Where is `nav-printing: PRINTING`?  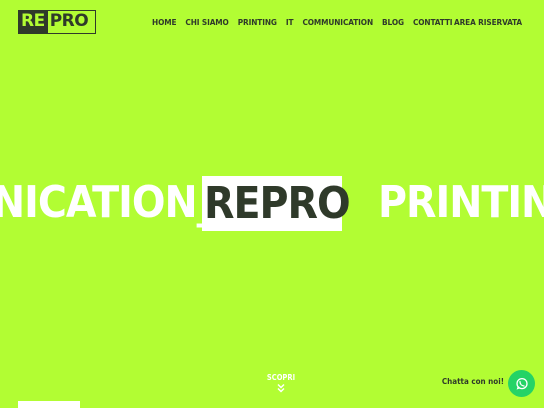
nav-printing: PRINTING is located at coordinates (257, 22).